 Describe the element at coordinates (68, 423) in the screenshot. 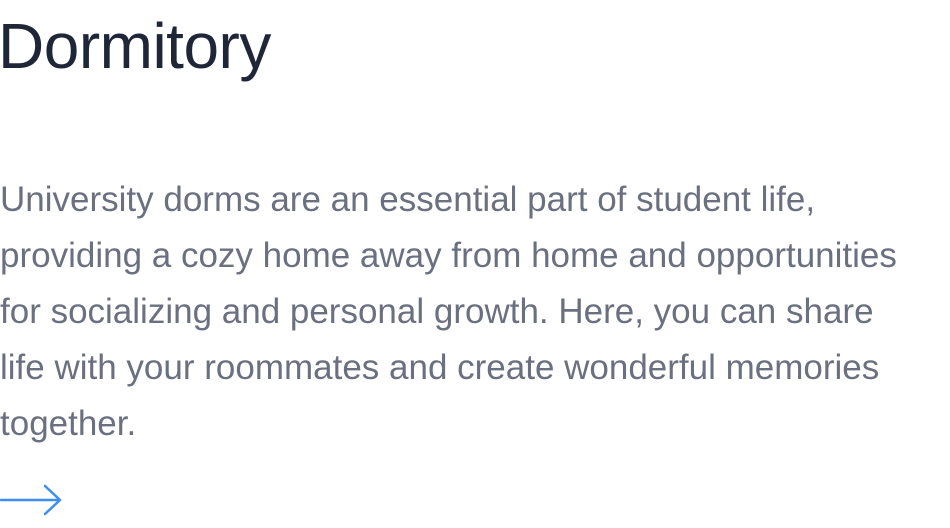

I see `description-line: together.` at that location.